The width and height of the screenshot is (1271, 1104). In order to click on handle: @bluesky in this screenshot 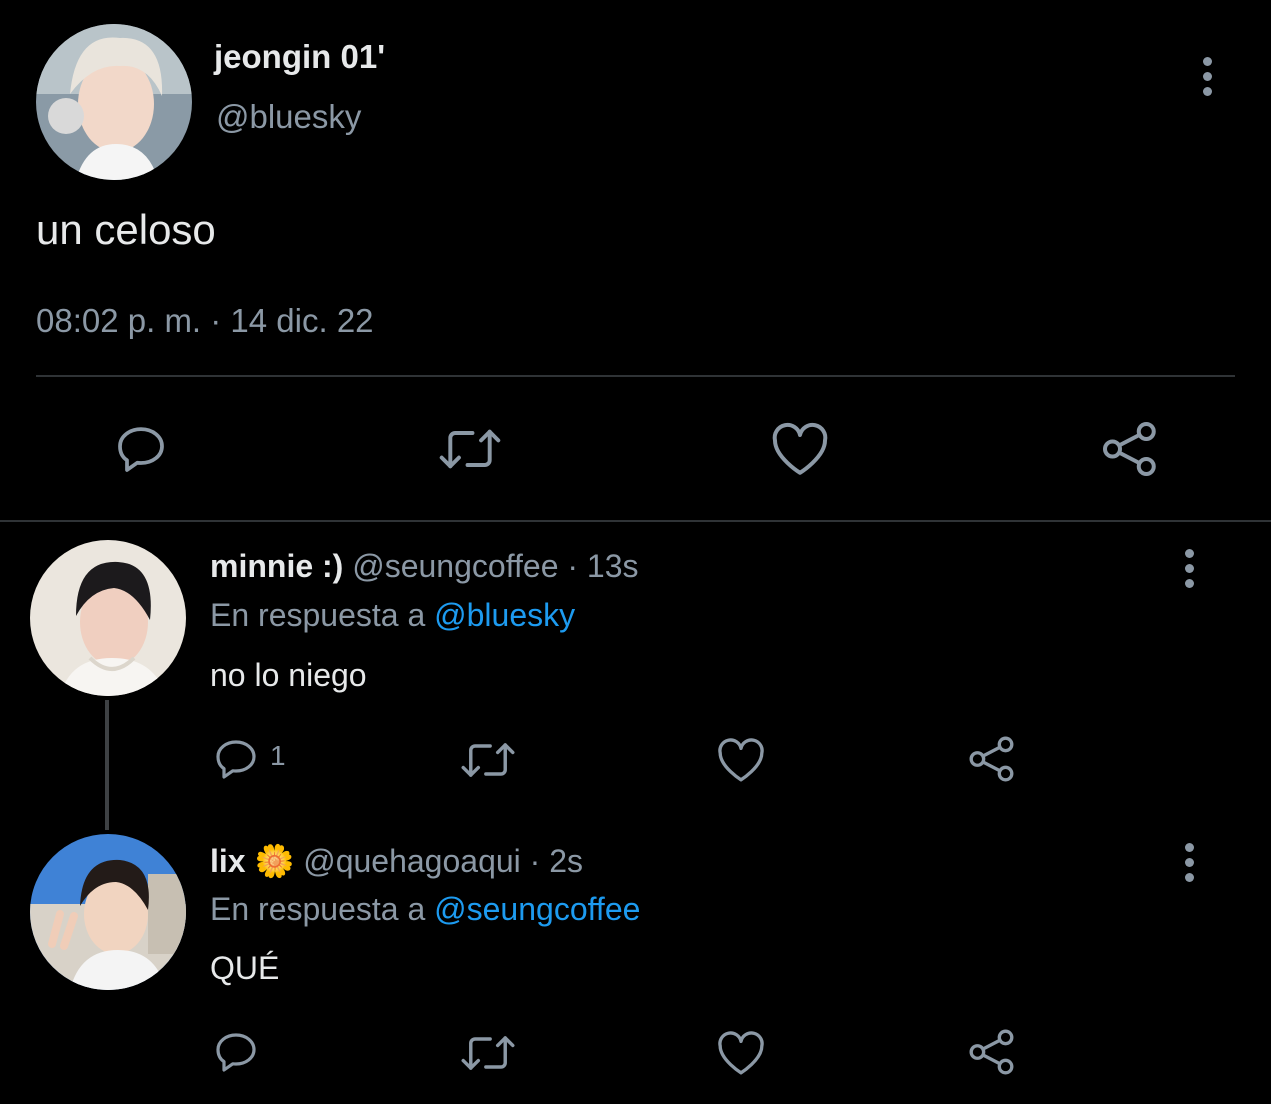, I will do `click(288, 117)`.